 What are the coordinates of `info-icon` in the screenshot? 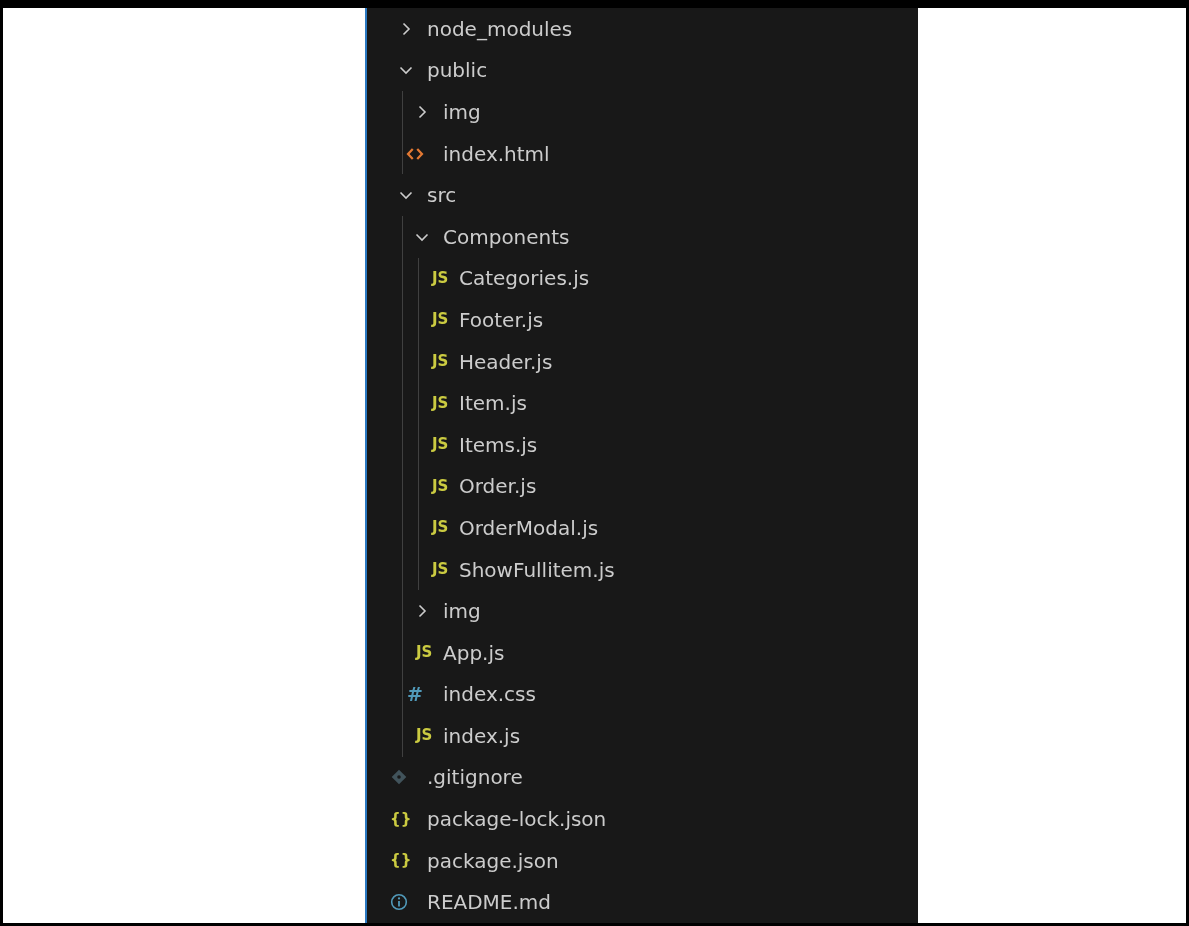 It's located at (399, 902).